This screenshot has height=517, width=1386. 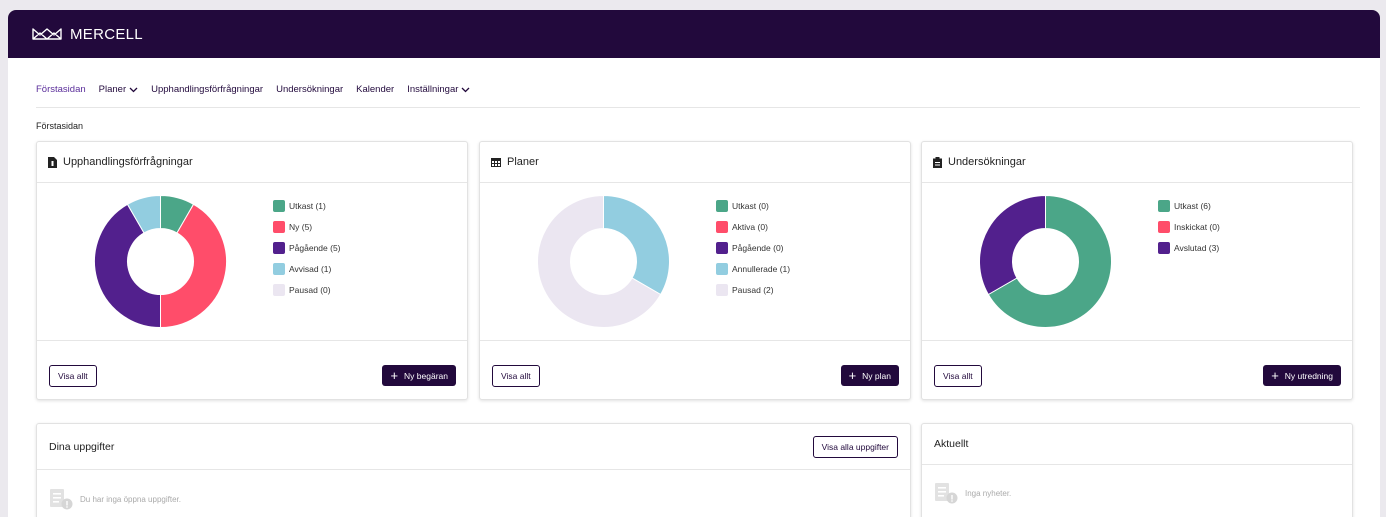 What do you see at coordinates (112, 89) in the screenshot?
I see `nav-label: Planer` at bounding box center [112, 89].